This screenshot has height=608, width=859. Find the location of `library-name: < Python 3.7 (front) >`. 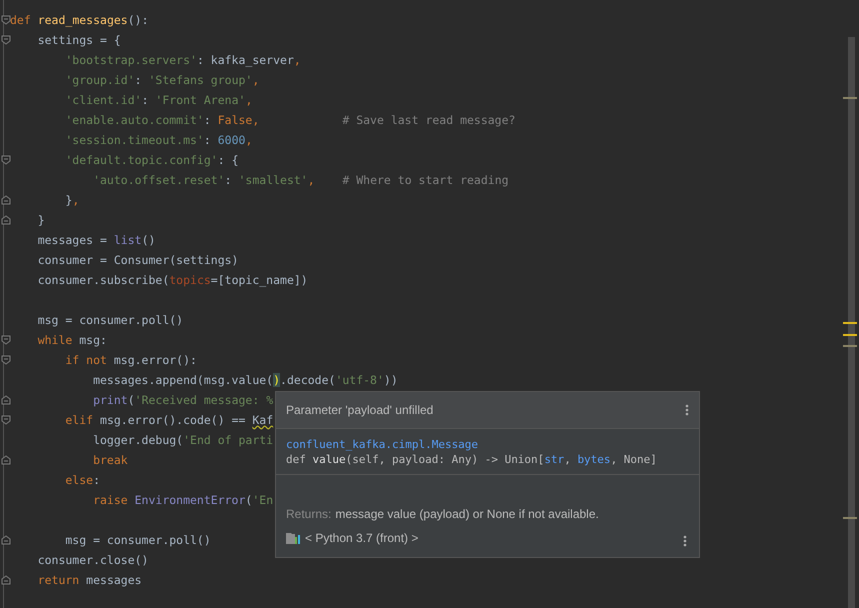

library-name: < Python 3.7 (front) > is located at coordinates (361, 538).